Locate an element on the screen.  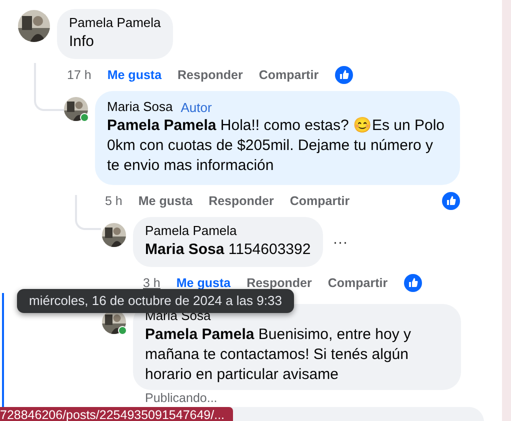
comment-time: 17 h is located at coordinates (79, 75).